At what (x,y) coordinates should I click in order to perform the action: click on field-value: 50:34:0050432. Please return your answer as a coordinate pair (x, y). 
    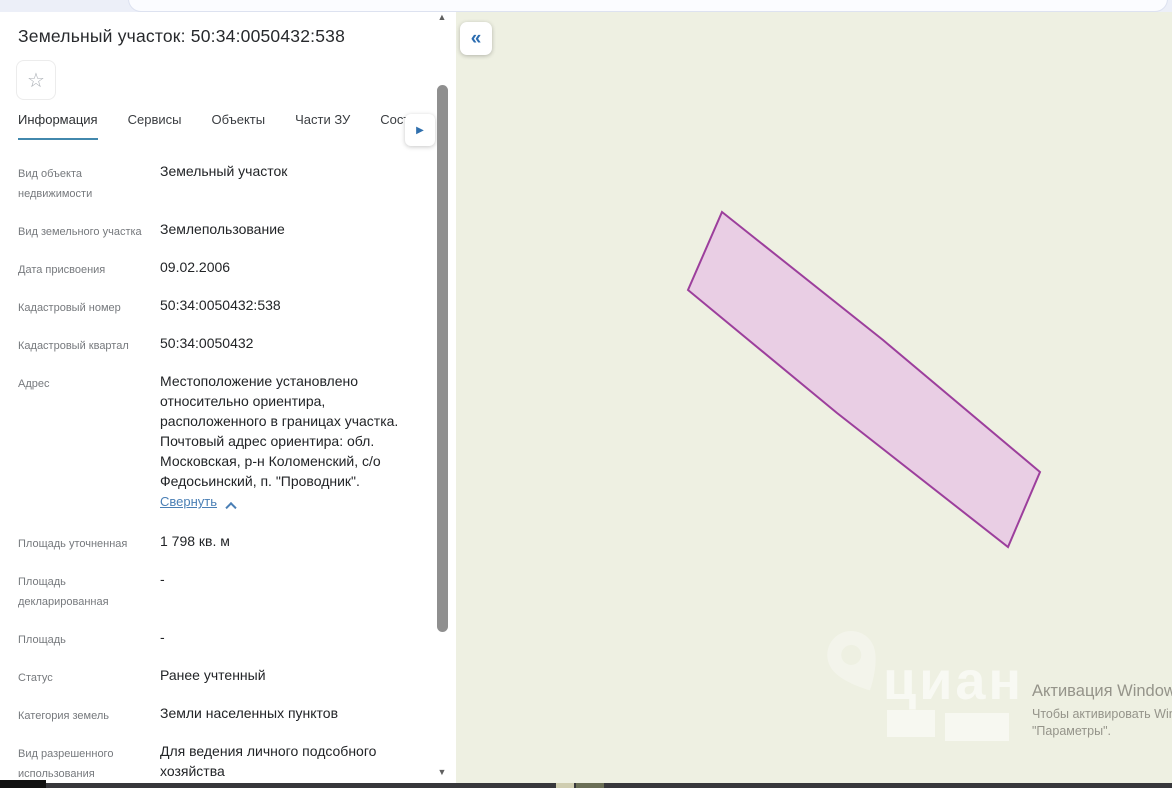
    Looking at the image, I should click on (207, 343).